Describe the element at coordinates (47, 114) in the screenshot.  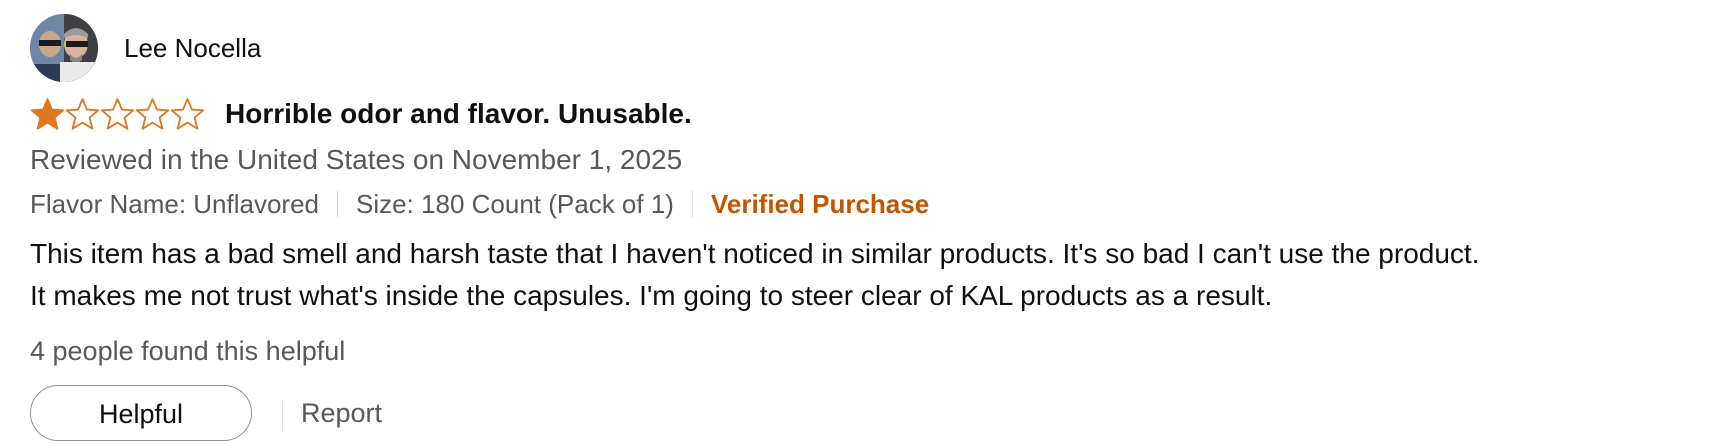
I see `star-filled-icon` at that location.